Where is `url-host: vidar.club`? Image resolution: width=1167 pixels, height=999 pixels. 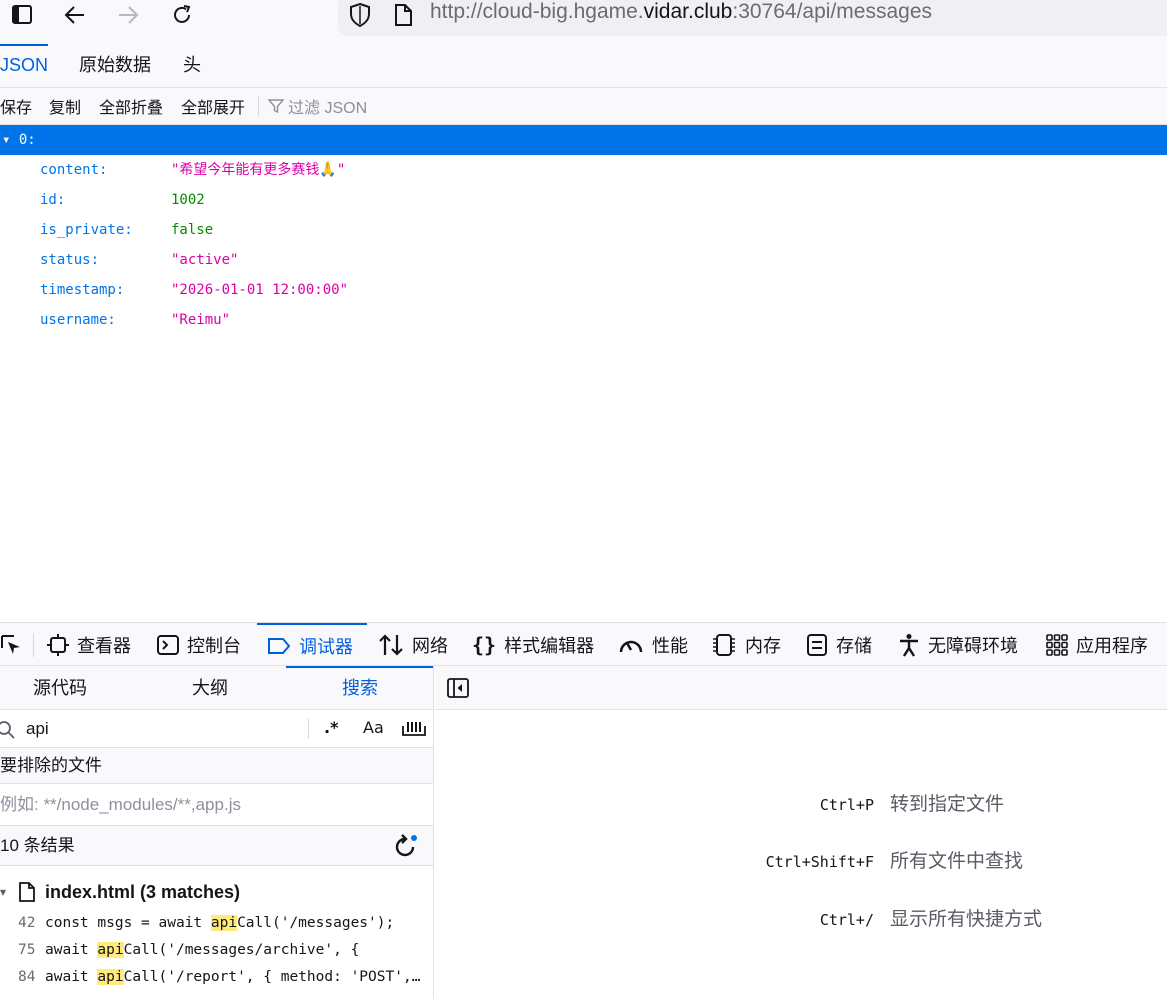
url-host: vidar.club is located at coordinates (688, 11).